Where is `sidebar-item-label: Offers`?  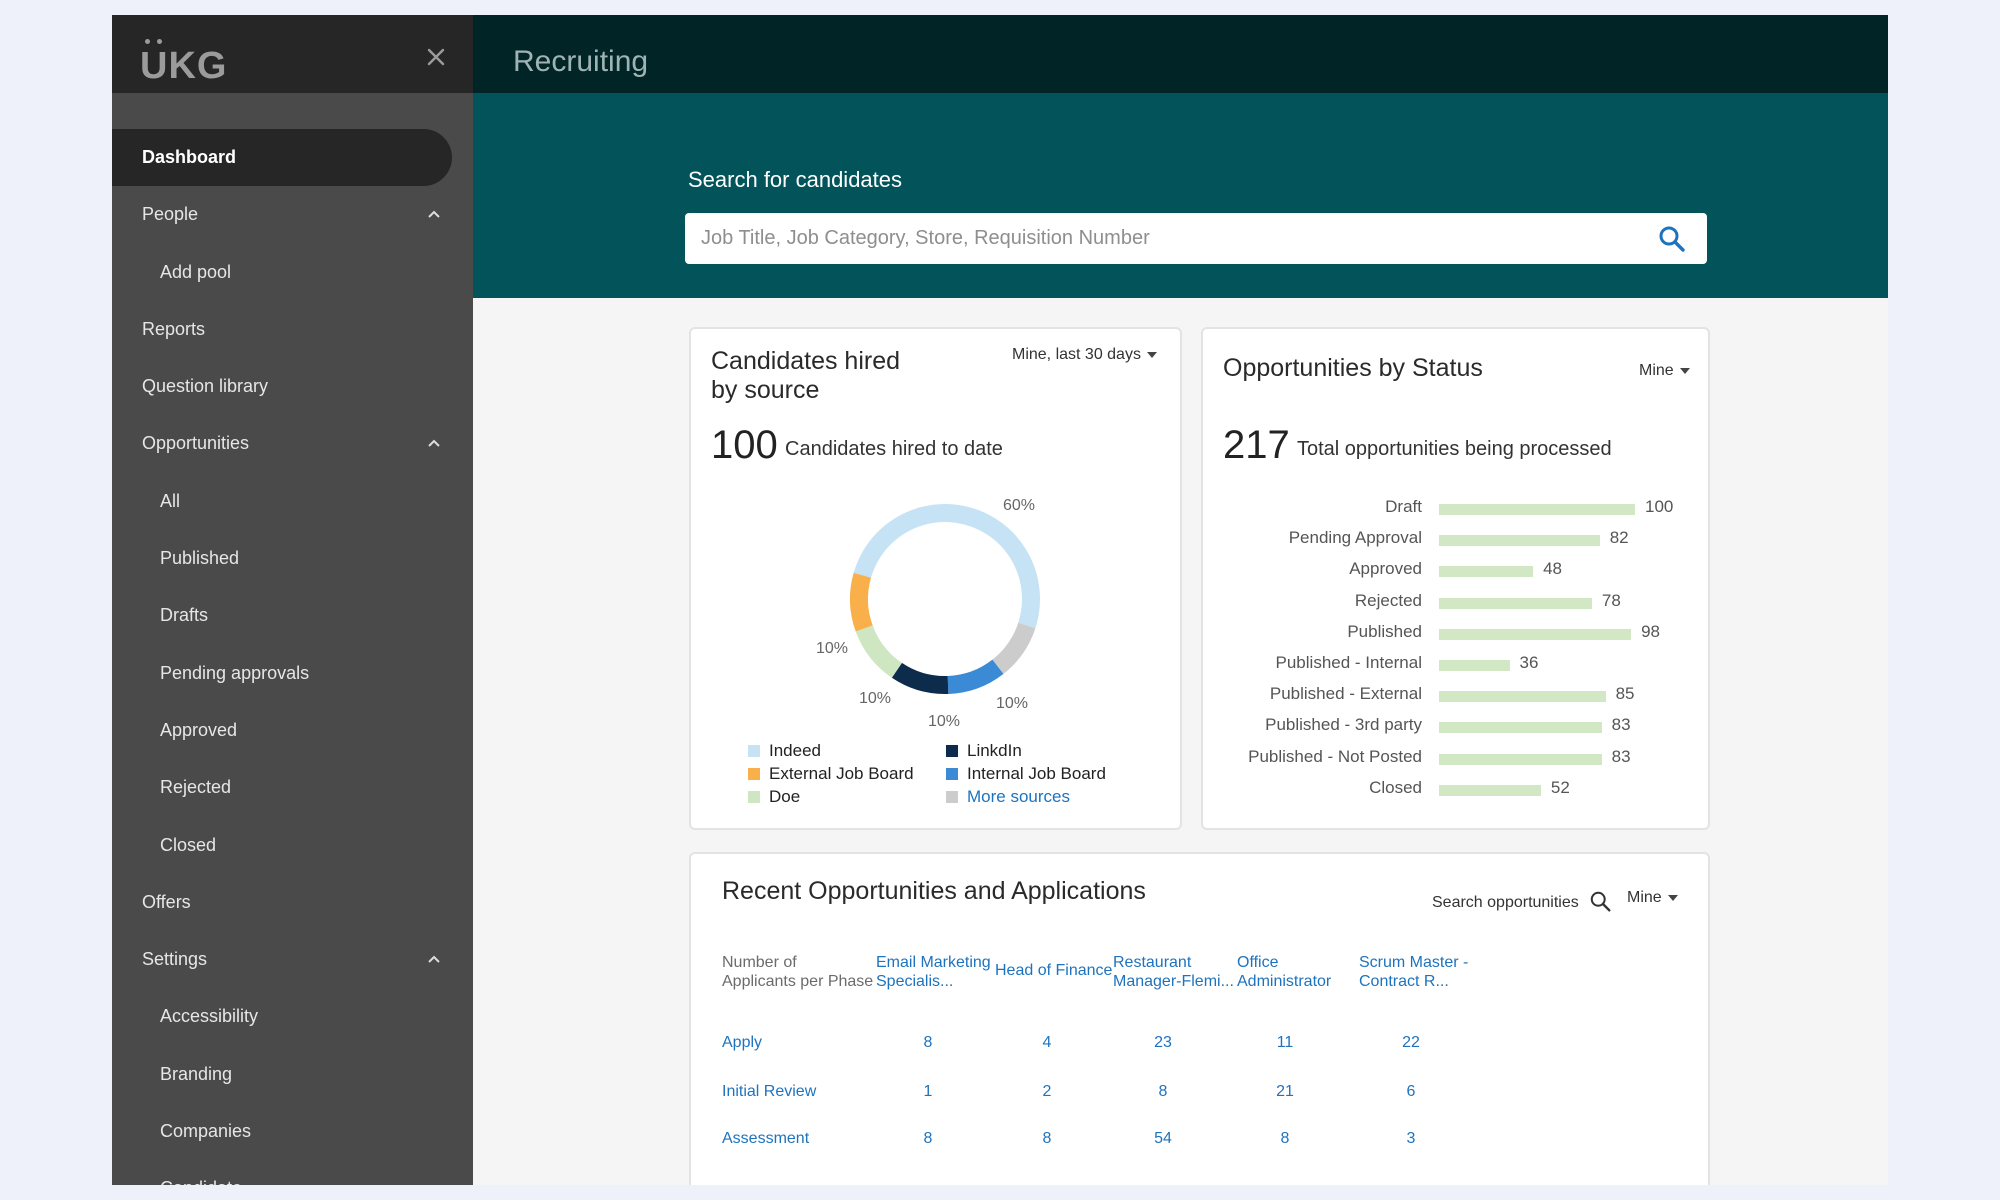 sidebar-item-label: Offers is located at coordinates (166, 901).